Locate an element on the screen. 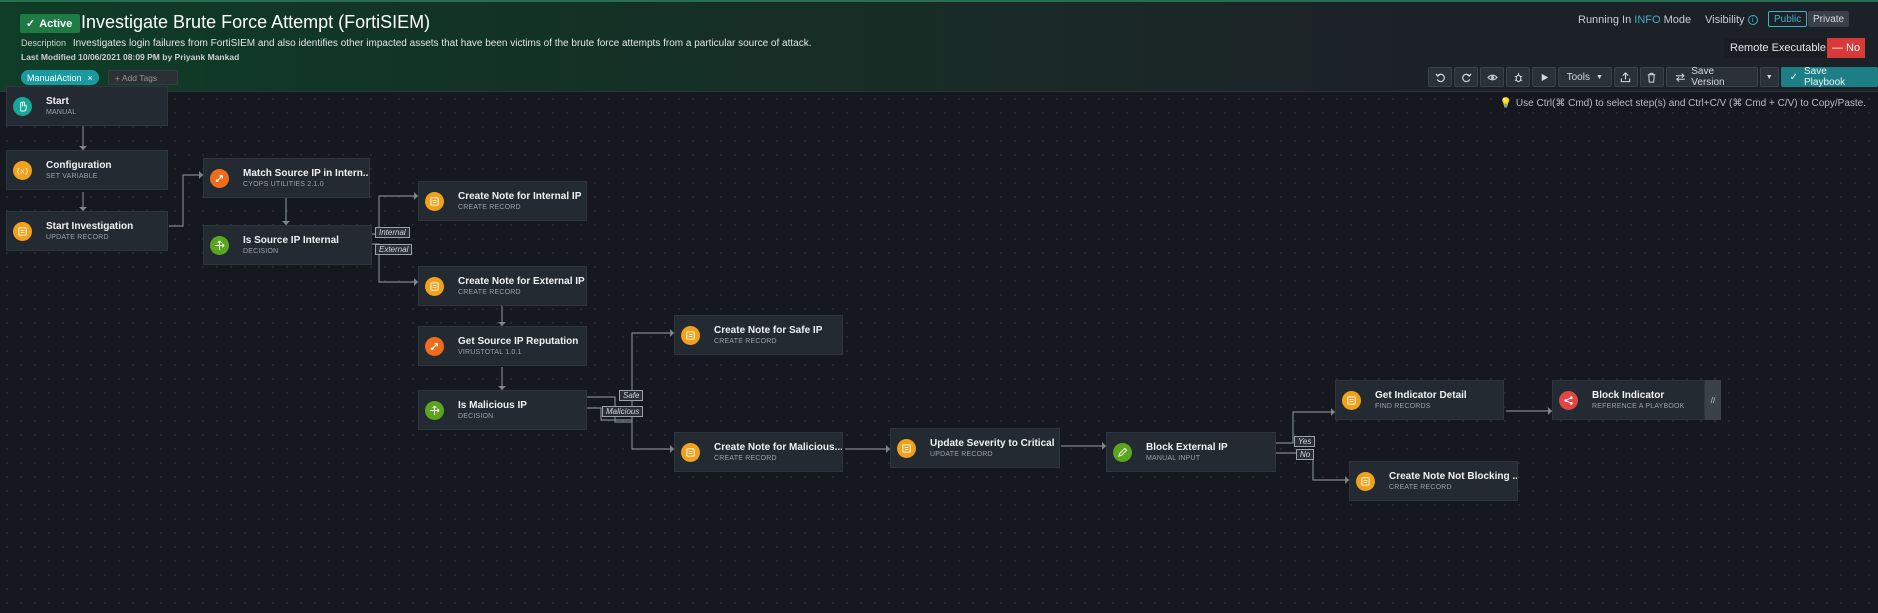  bug-icon is located at coordinates (1518, 77).